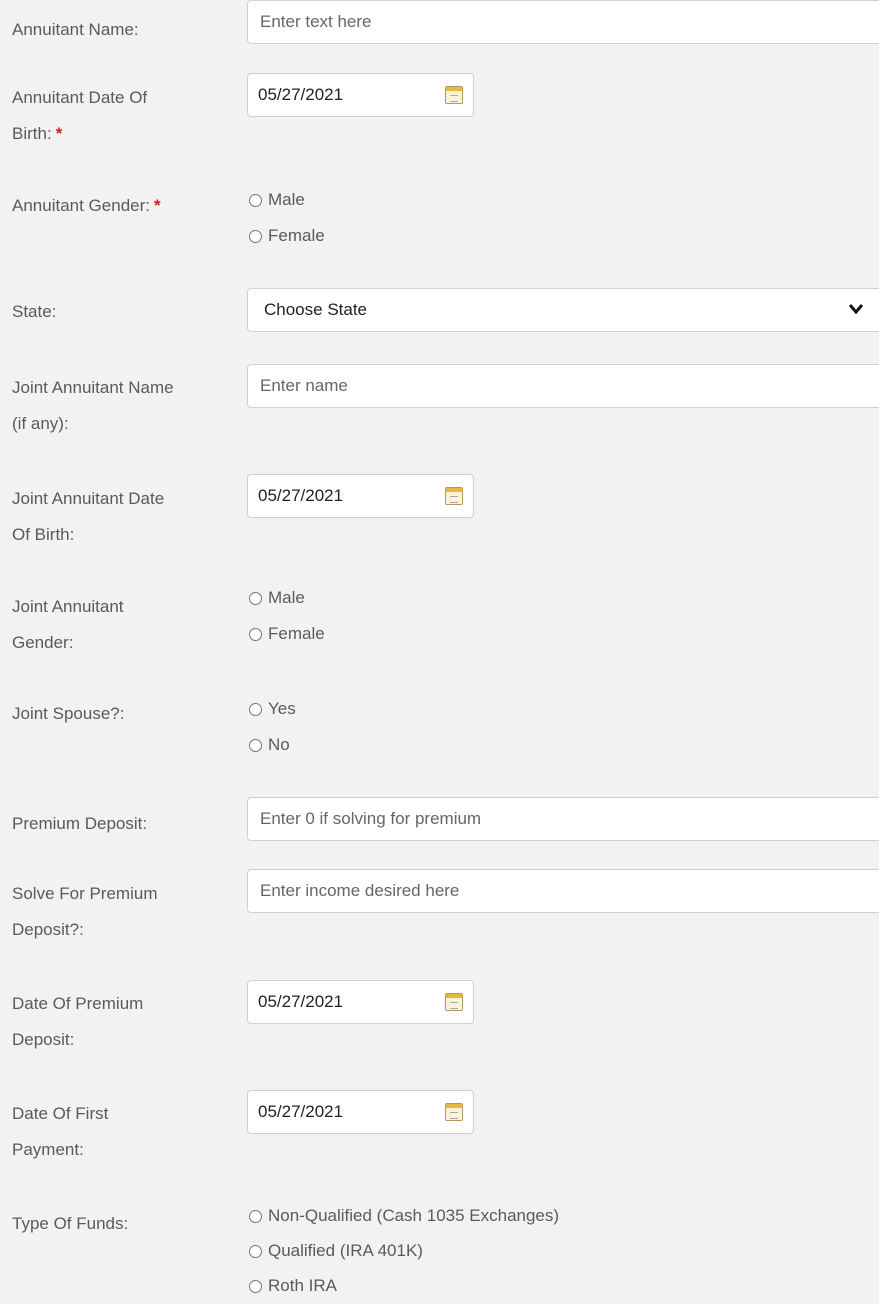 This screenshot has width=879, height=1304. I want to click on premium-deposit-placeholder: Enter 0 if solving for premium, so click(371, 818).